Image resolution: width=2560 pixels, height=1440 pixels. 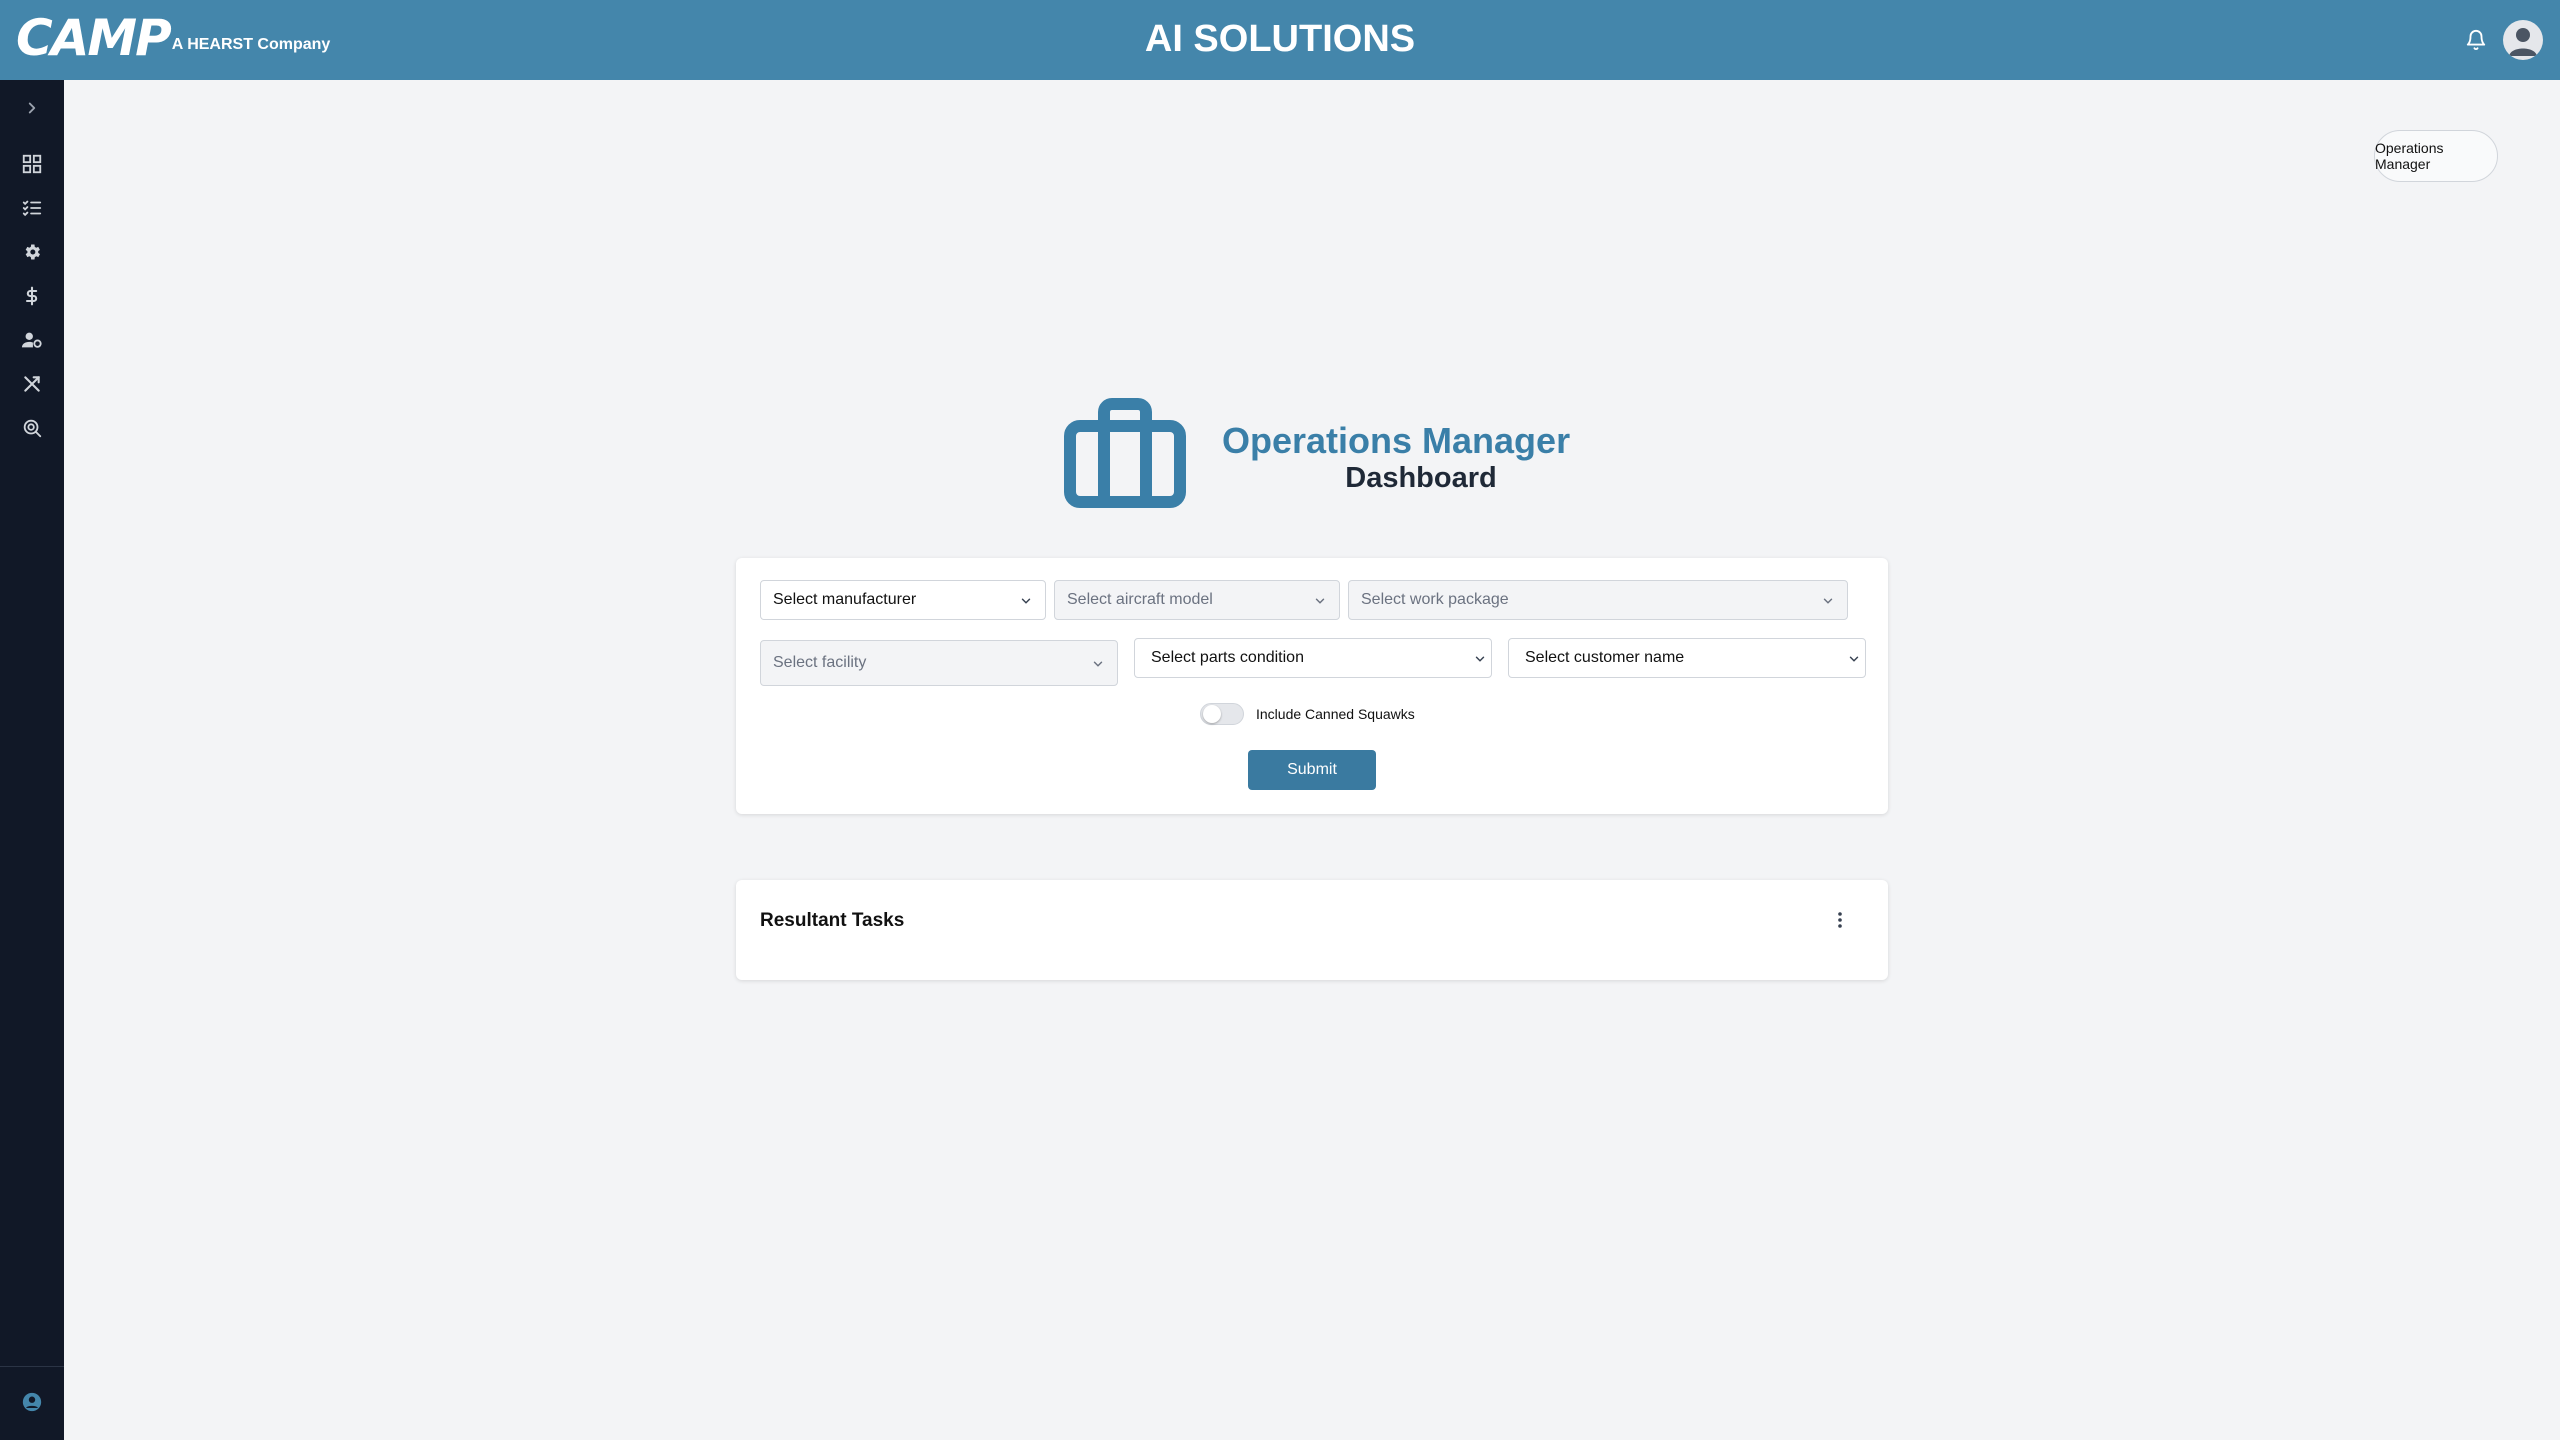 I want to click on parts-condition-select-value: Select parts condition, so click(x=1227, y=657).